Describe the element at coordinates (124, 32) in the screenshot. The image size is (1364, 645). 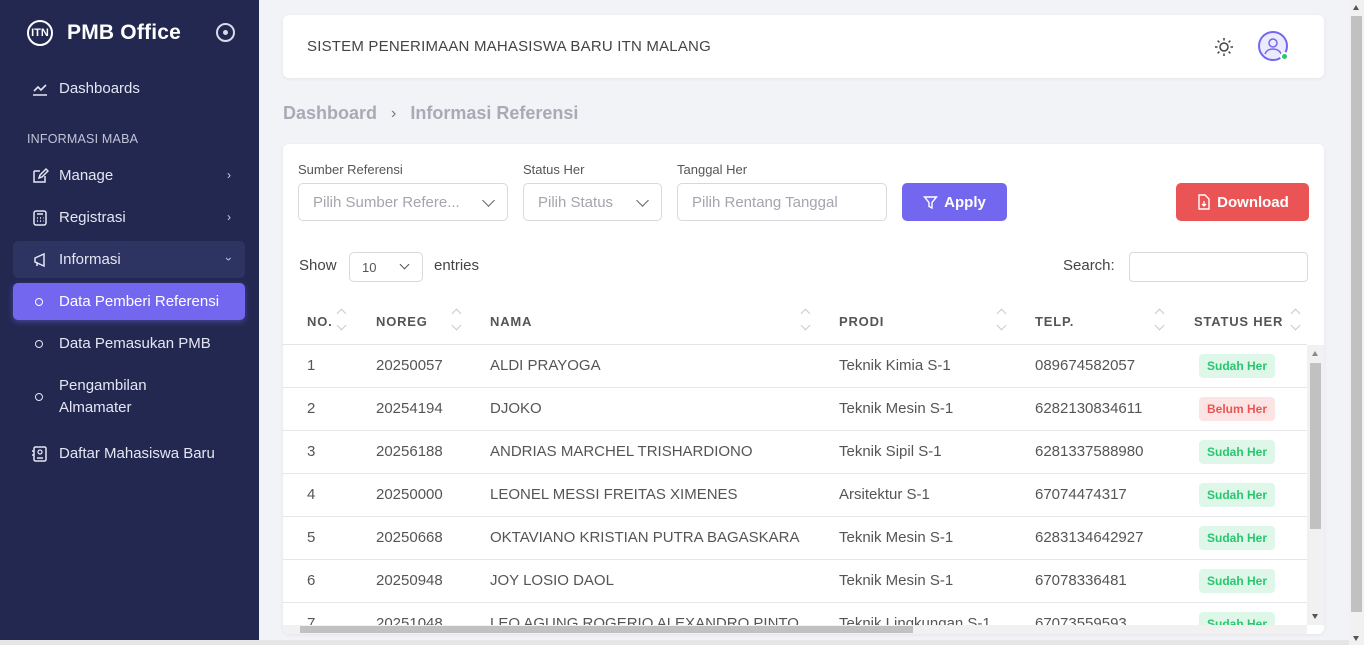
I see `brand-title: PMB Office` at that location.